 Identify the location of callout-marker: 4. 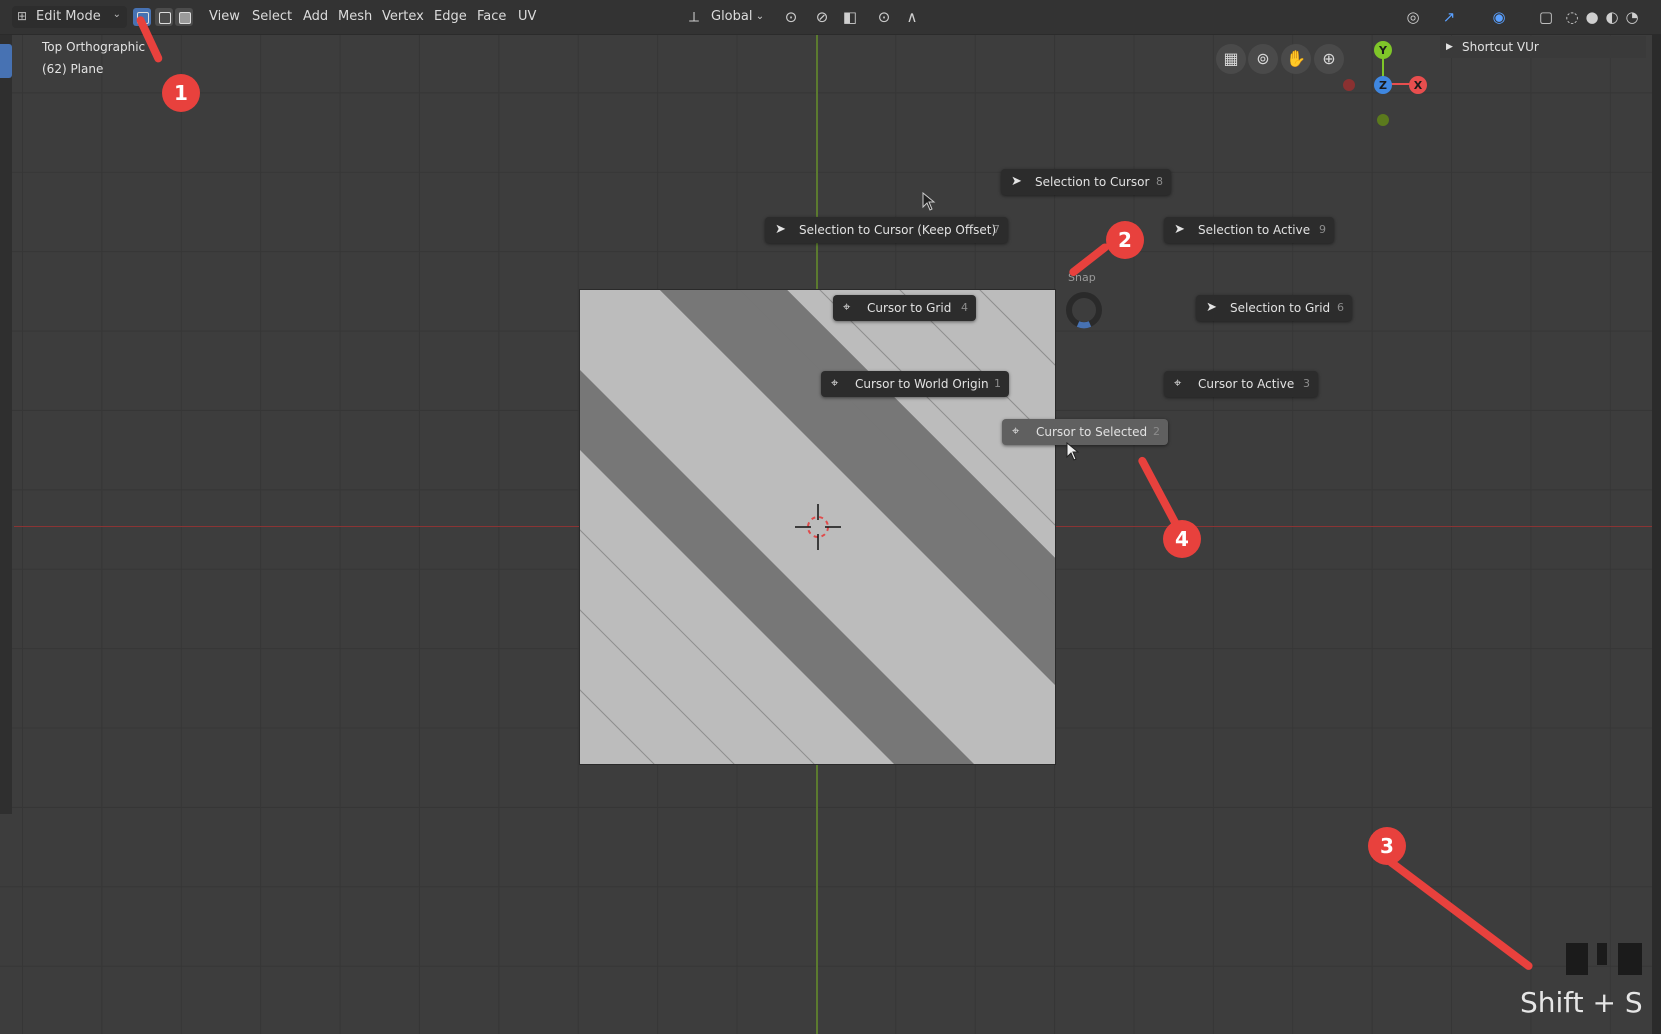
(1182, 539).